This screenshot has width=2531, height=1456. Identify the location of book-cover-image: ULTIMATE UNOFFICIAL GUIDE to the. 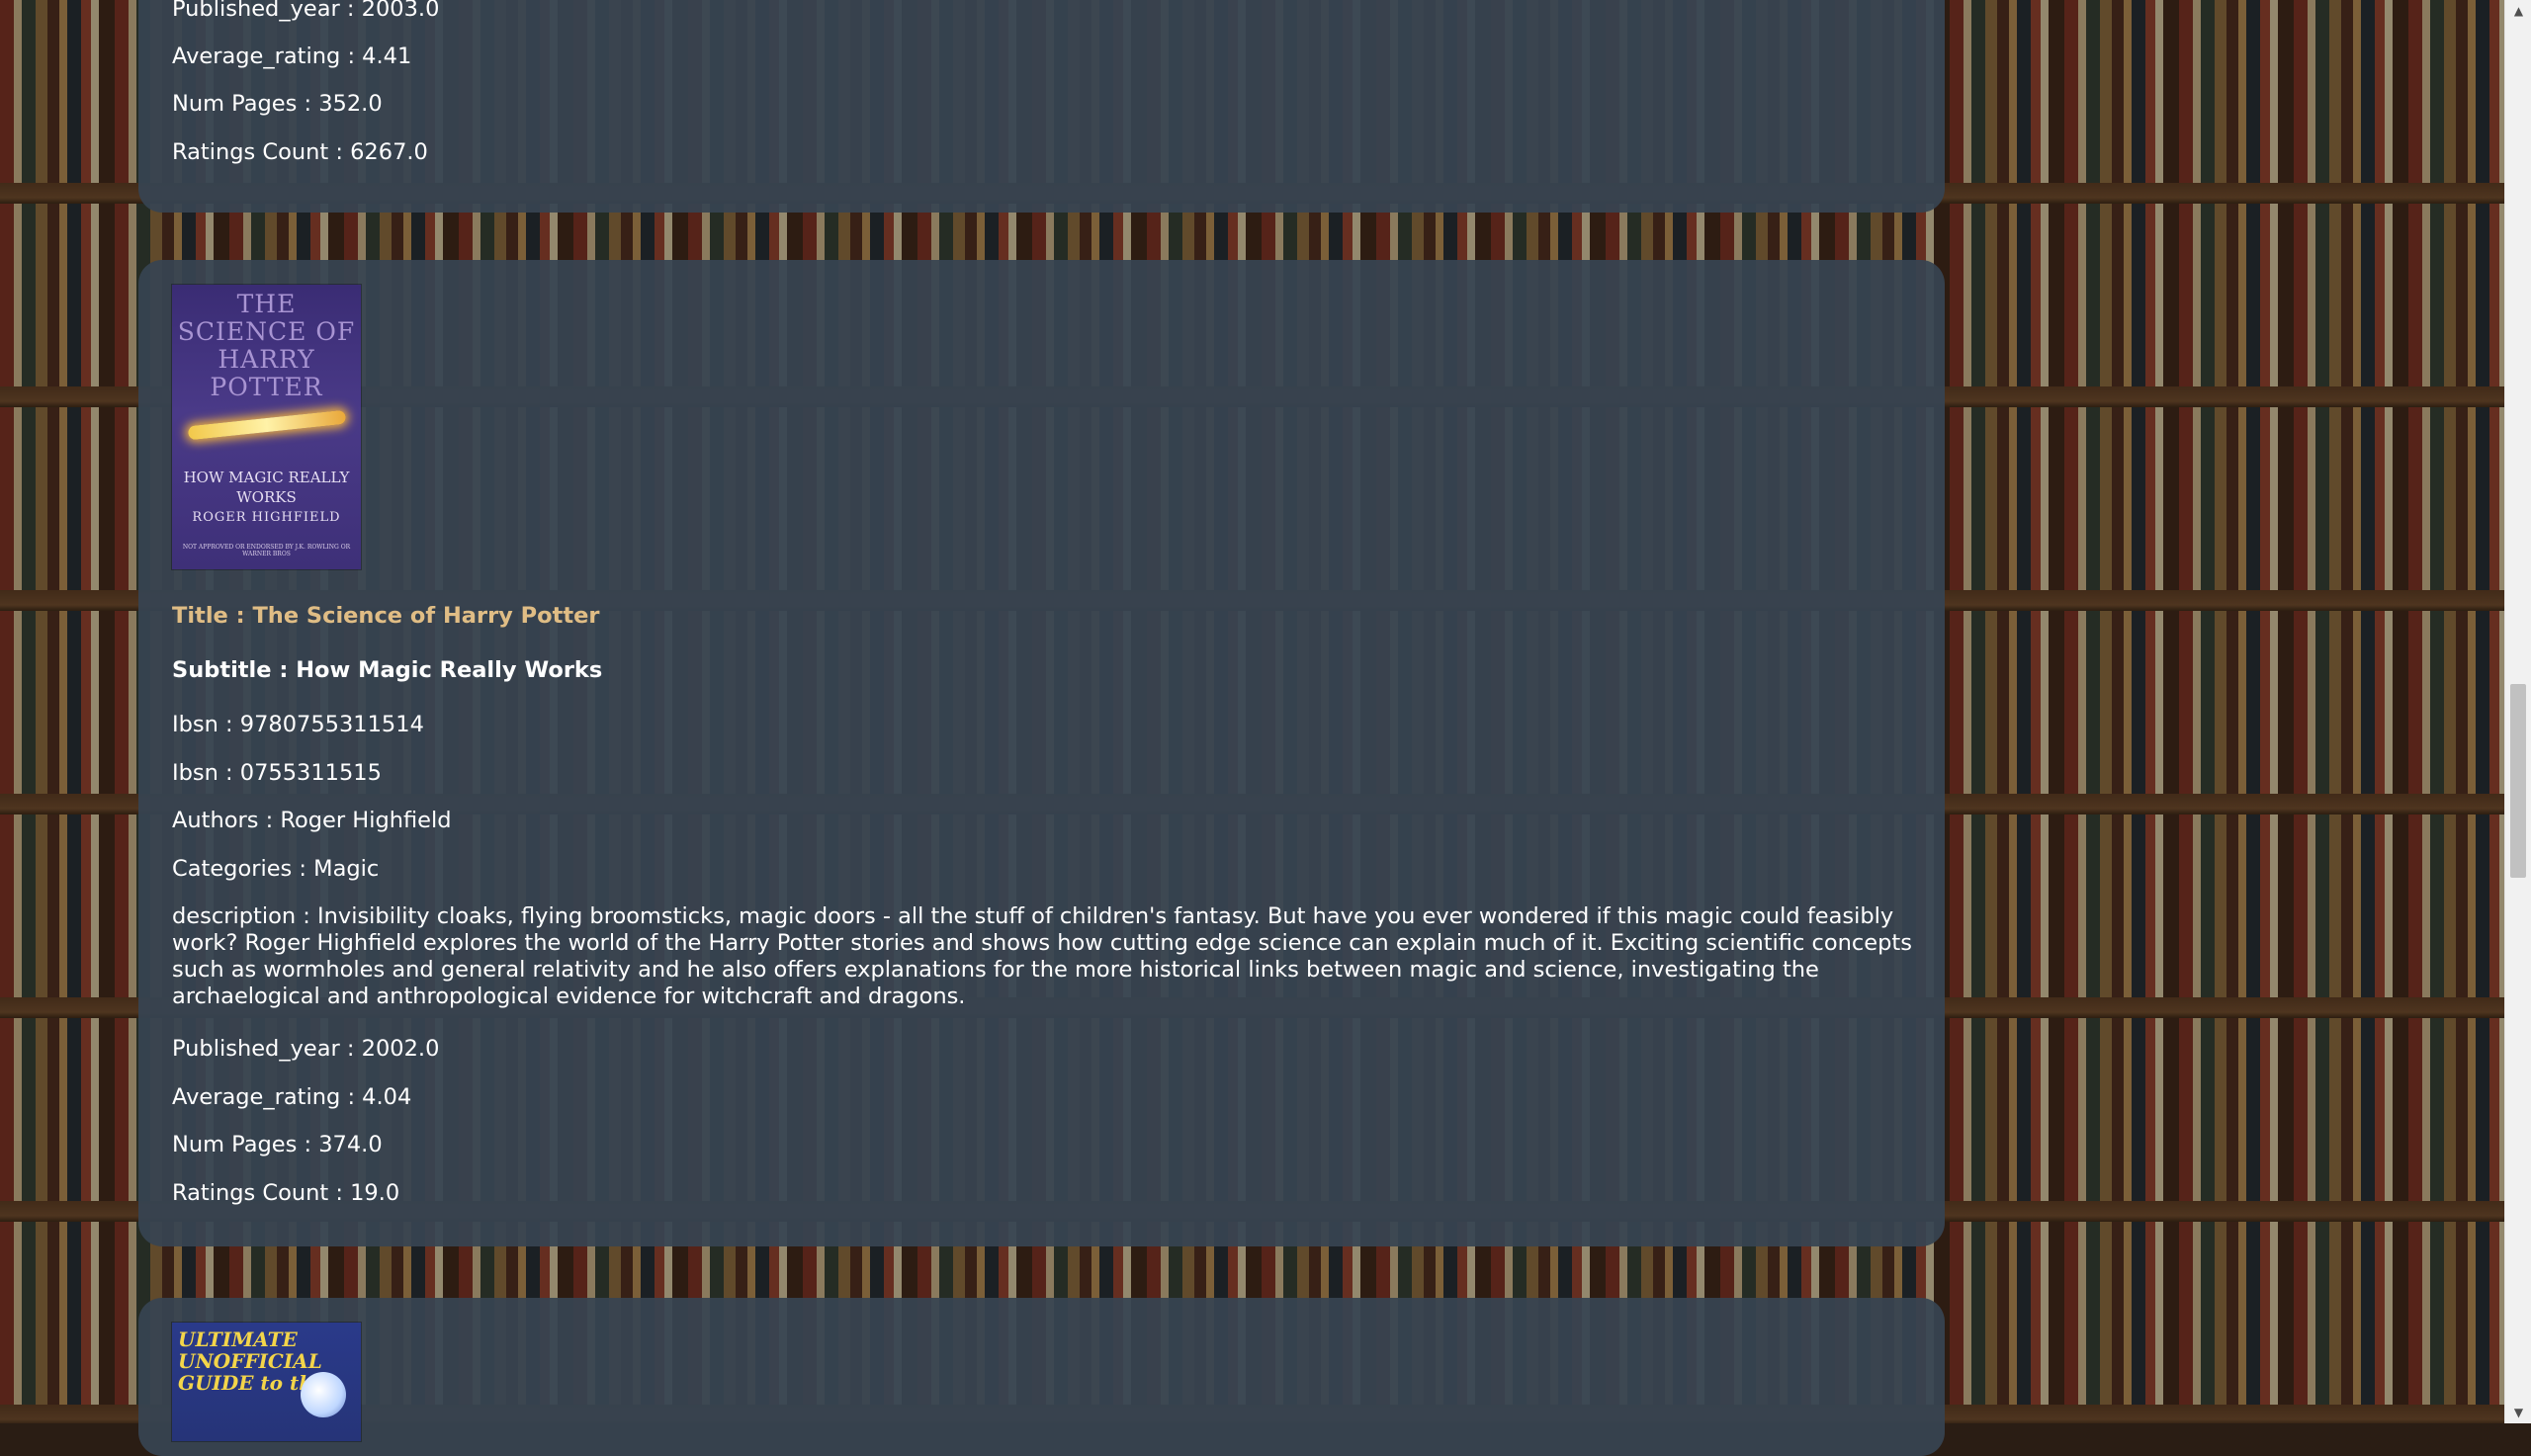
(267, 1382).